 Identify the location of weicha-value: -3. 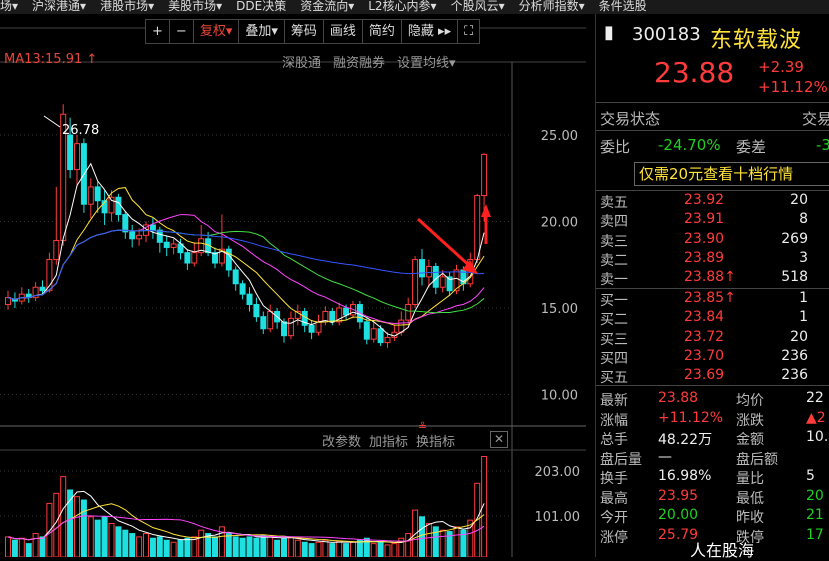
(822, 145).